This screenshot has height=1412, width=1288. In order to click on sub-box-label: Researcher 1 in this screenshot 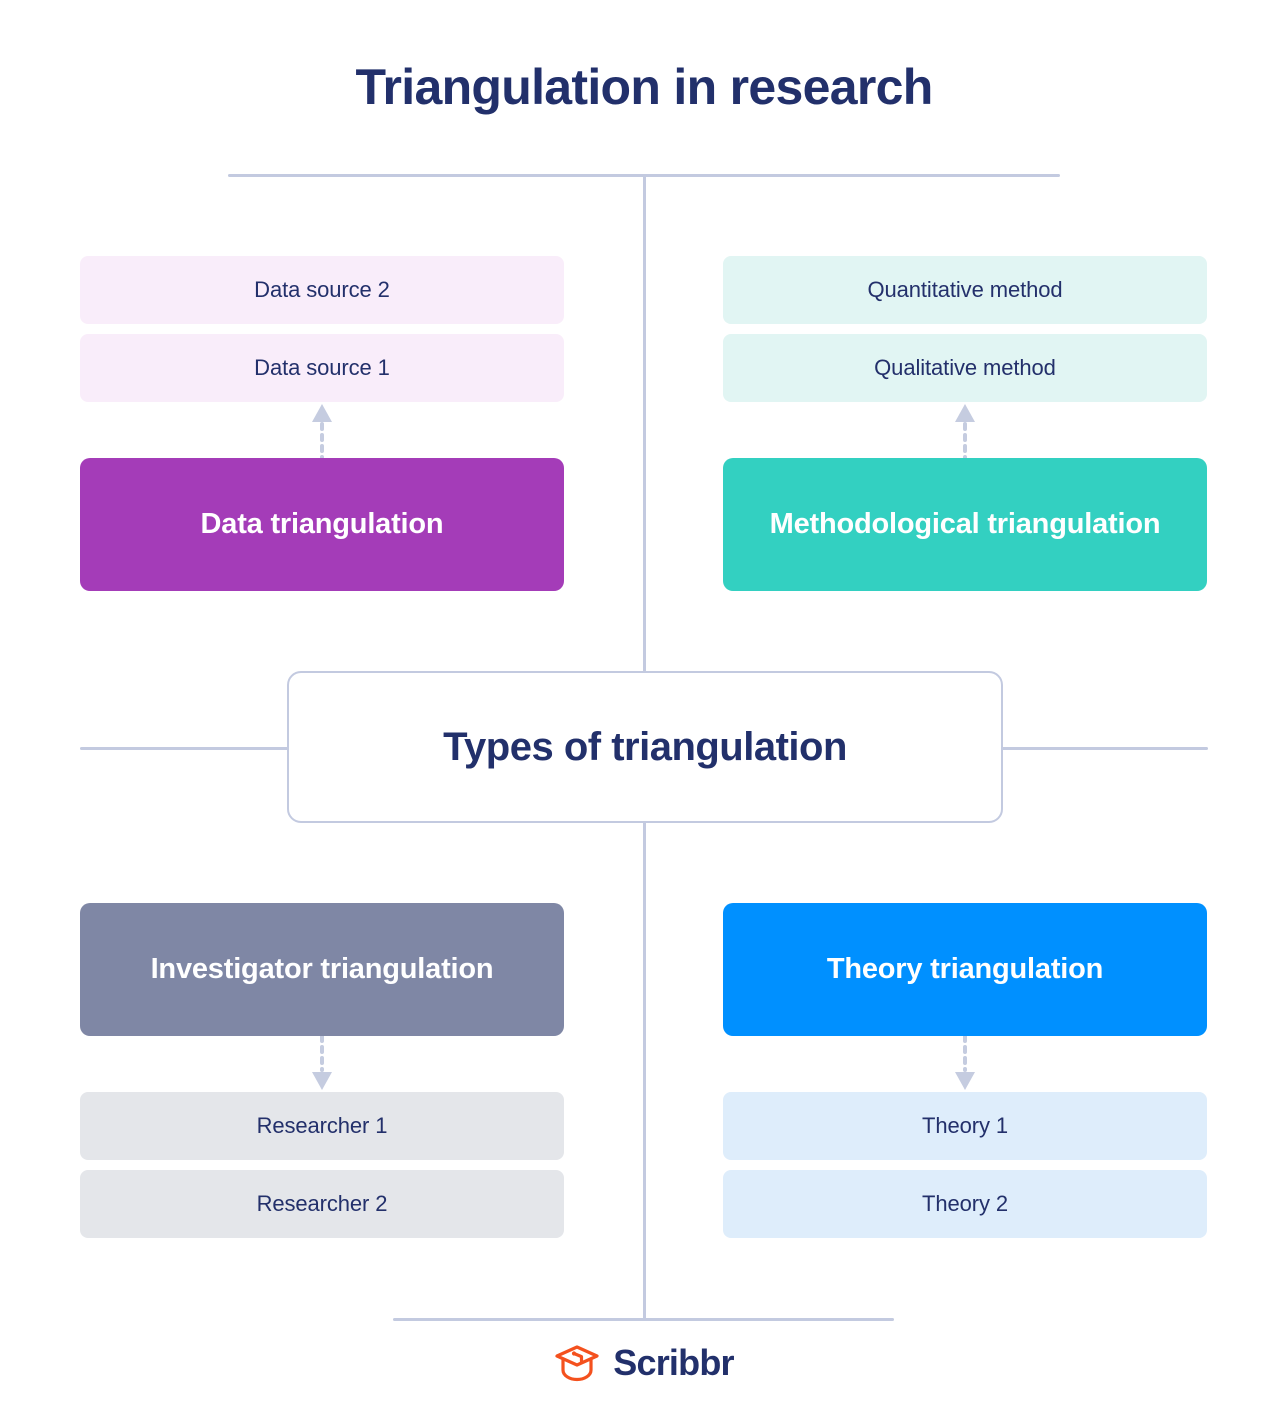, I will do `click(322, 1125)`.